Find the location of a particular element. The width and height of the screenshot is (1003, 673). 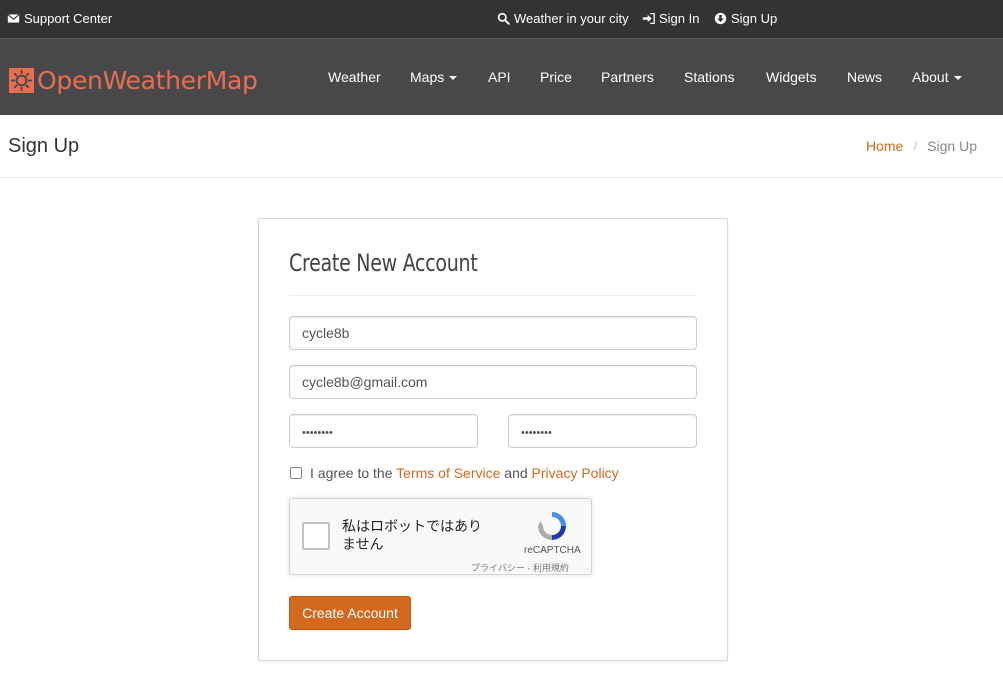

weather-in-city-link: Weather in your city is located at coordinates (563, 18).